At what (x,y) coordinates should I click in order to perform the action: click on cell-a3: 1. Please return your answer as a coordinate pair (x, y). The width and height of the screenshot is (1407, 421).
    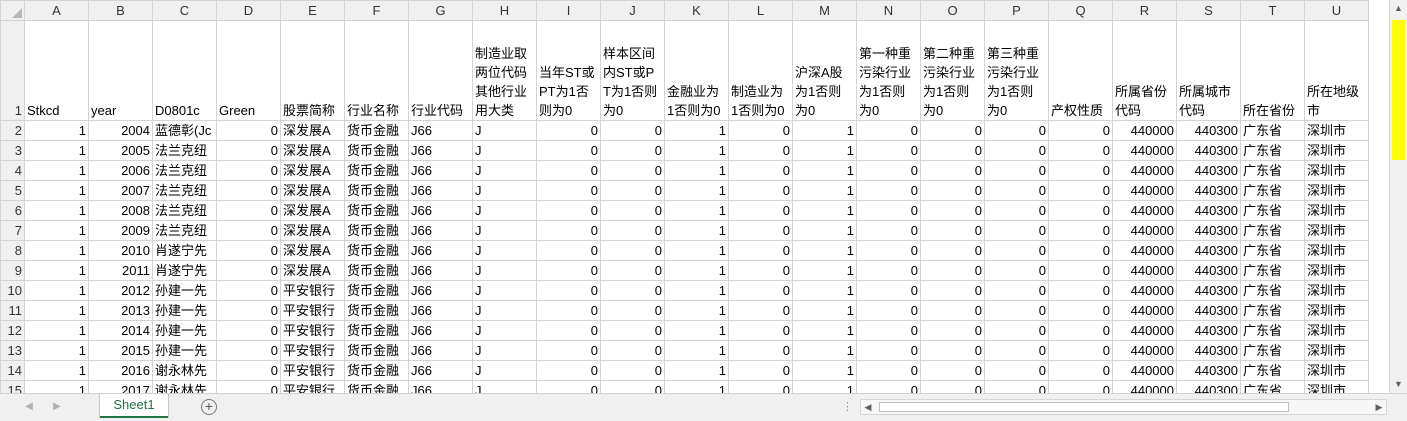
    Looking at the image, I should click on (56, 150).